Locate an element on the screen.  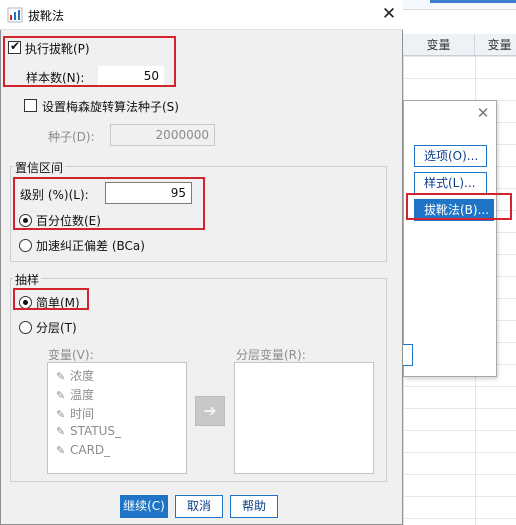
editor-accent-line is located at coordinates (473, 1).